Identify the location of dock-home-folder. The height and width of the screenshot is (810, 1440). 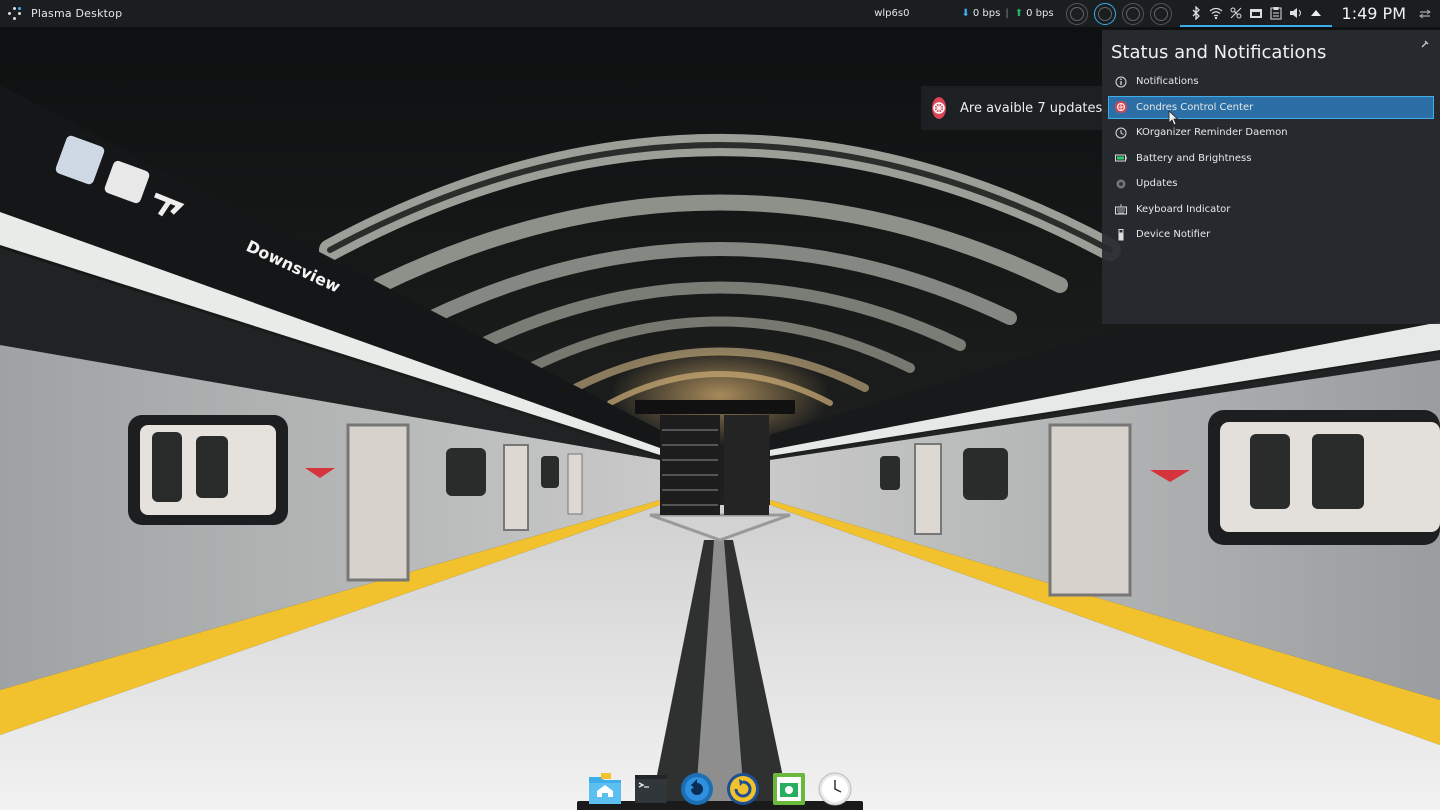
(605, 789).